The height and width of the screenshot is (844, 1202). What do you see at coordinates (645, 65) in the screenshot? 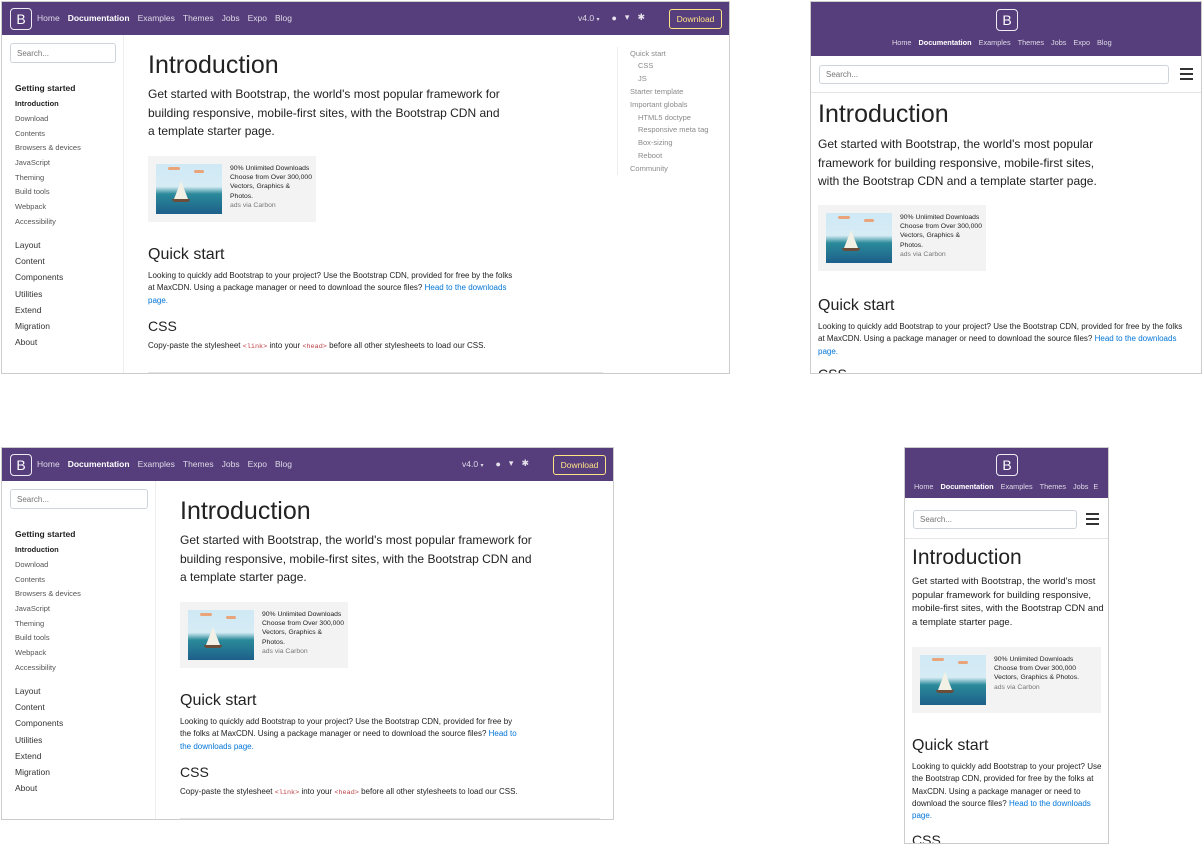
I see `toc-item-css: CSS` at bounding box center [645, 65].